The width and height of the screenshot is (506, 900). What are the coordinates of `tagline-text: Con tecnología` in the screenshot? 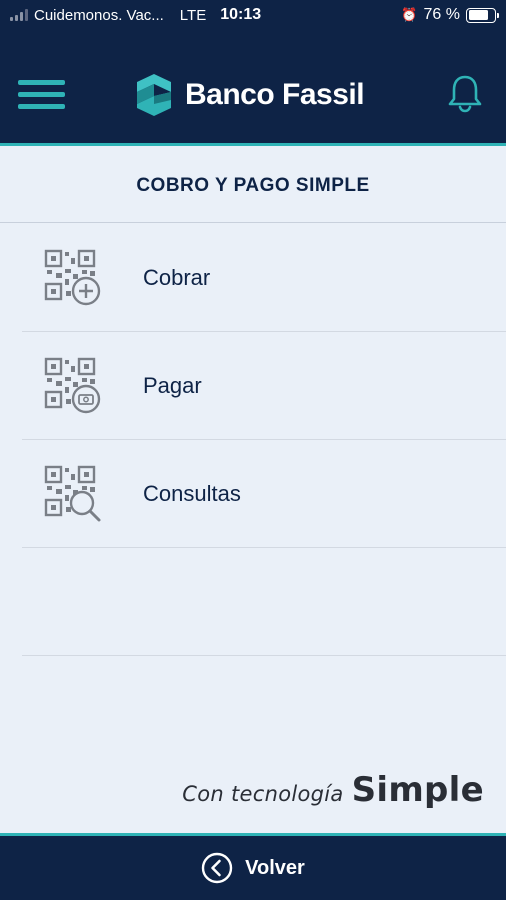 It's located at (263, 794).